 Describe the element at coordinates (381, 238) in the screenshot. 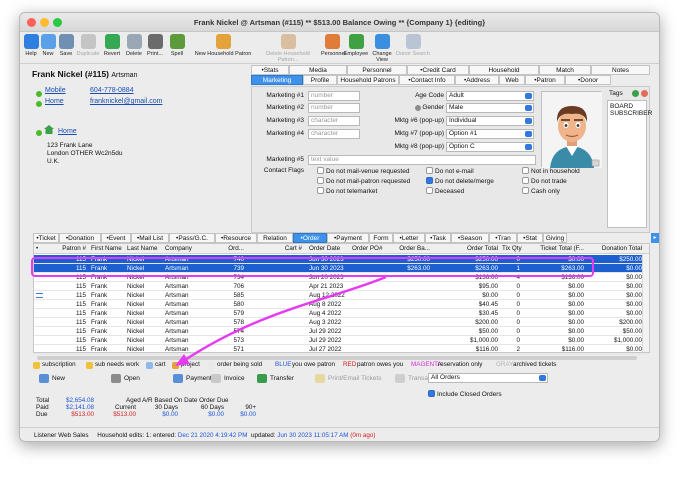

I see `tab-form: Form` at that location.